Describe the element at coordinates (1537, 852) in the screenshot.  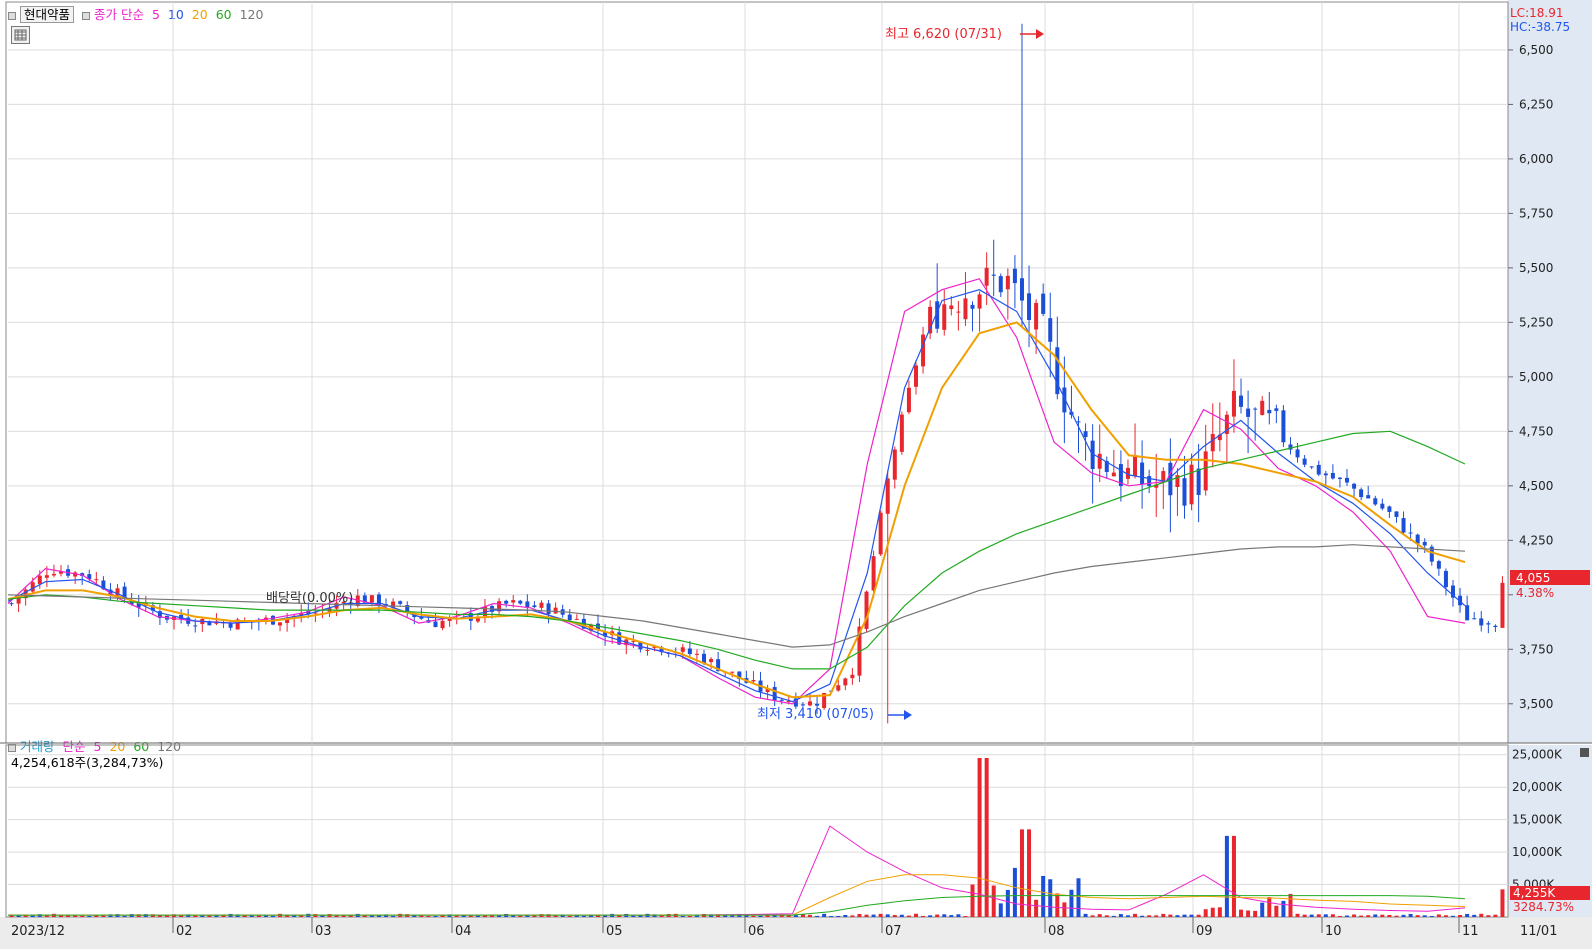
I see `volume-tick-label: 10,000K` at that location.